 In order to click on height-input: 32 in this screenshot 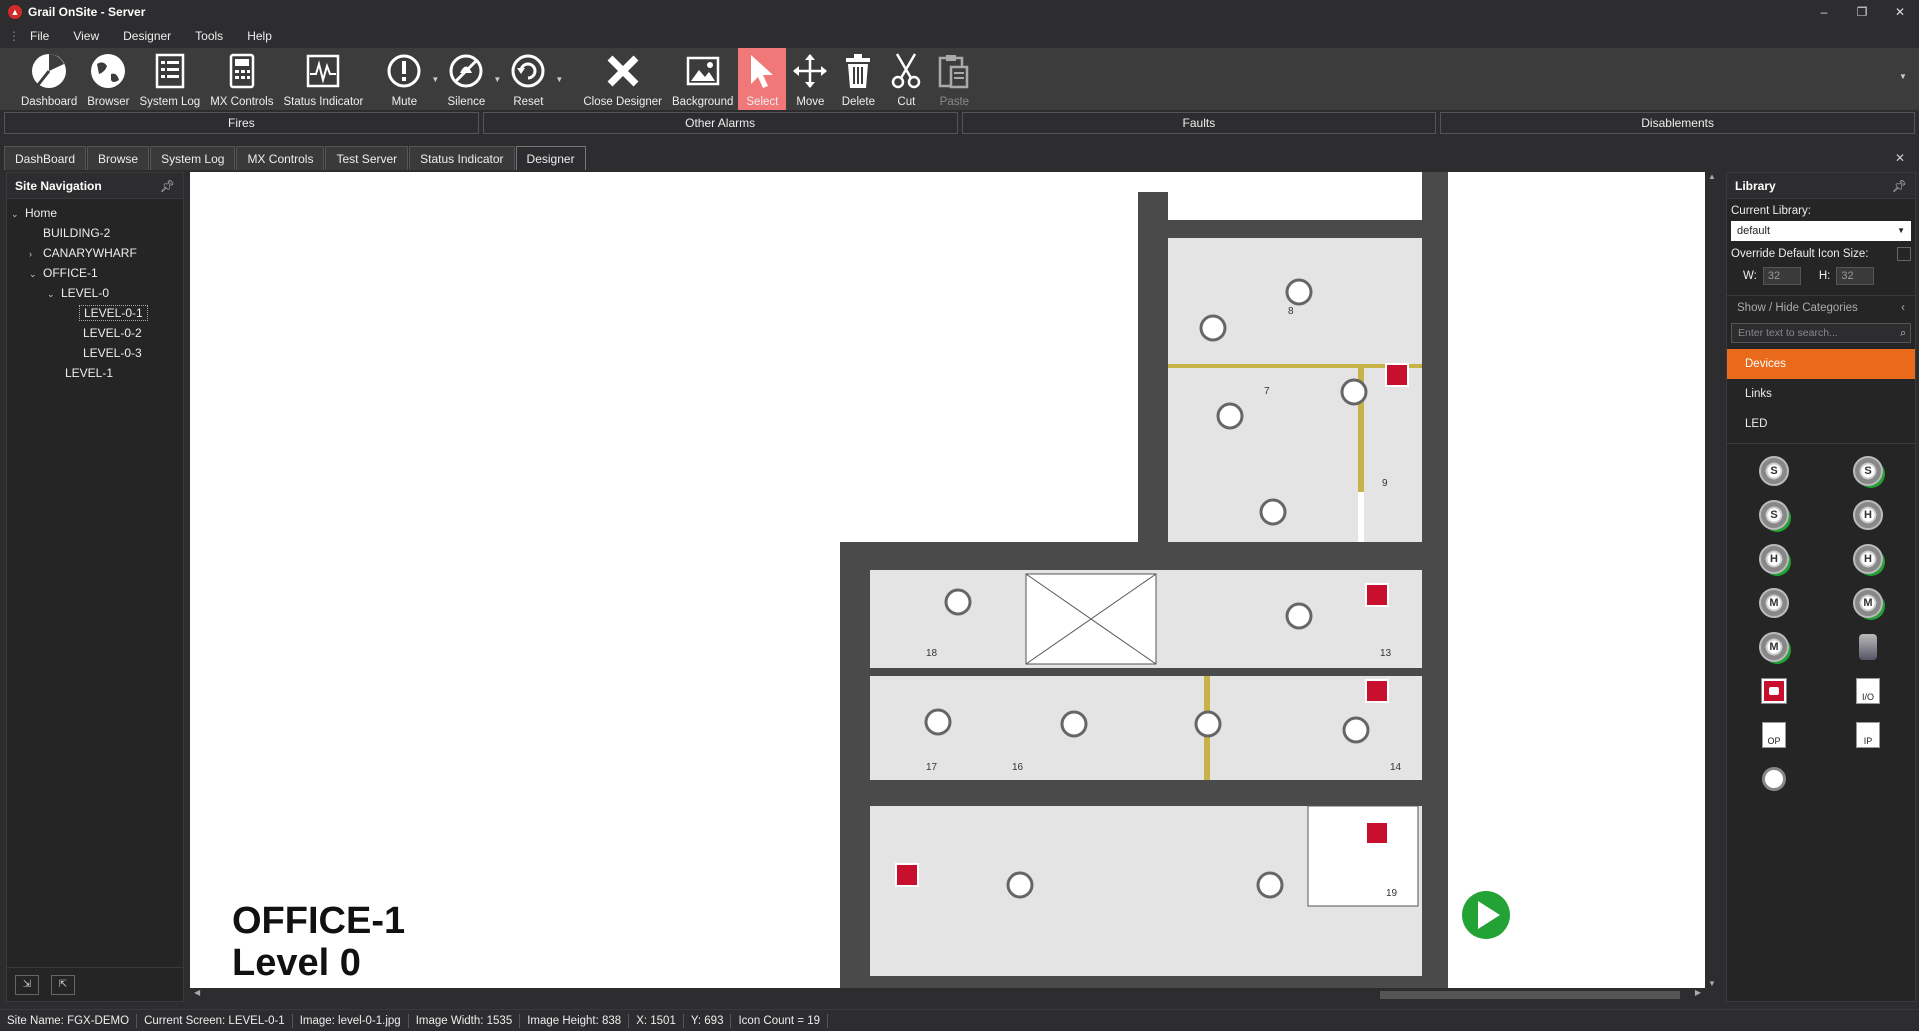, I will do `click(1855, 276)`.